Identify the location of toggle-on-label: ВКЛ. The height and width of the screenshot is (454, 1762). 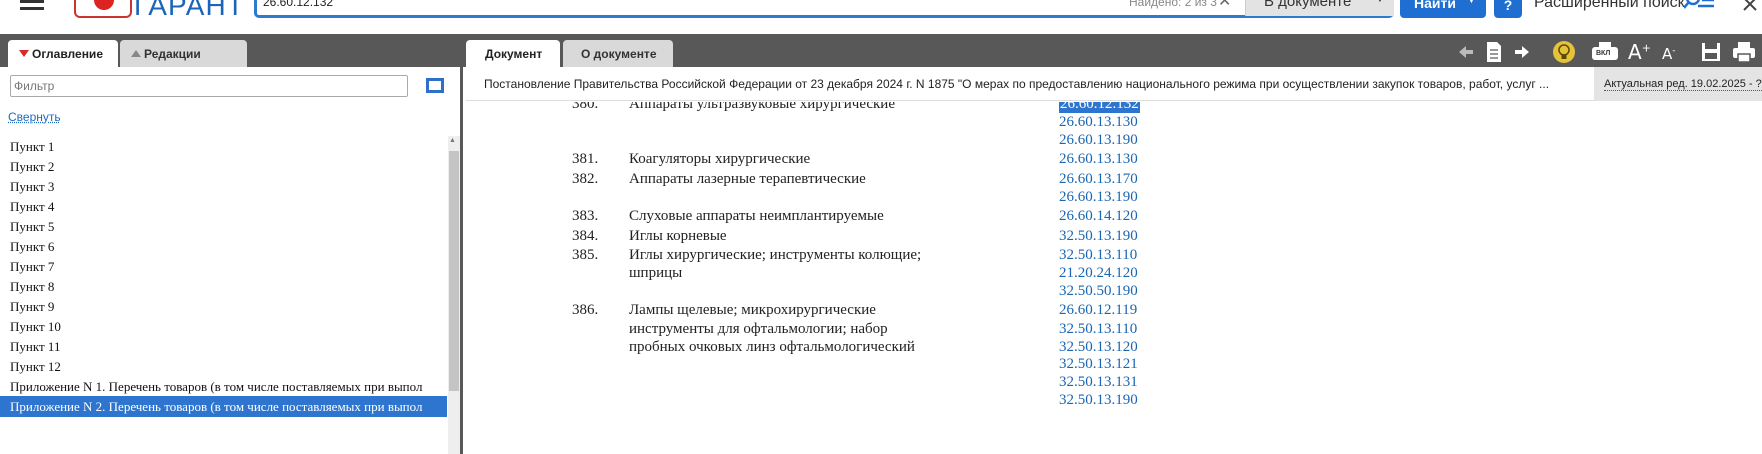
(1603, 53).